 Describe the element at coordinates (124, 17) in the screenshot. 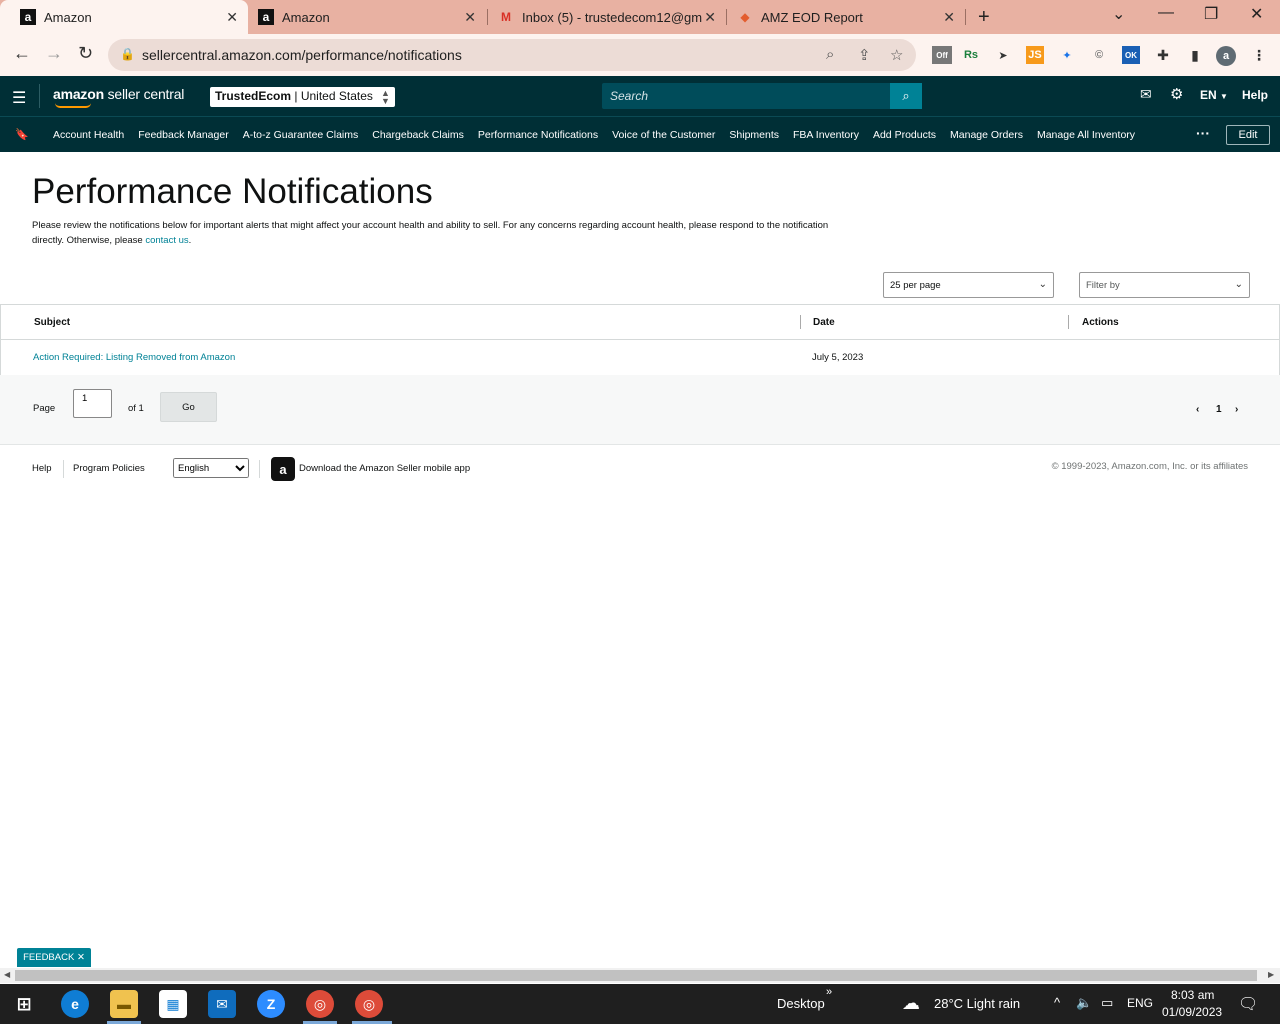

I see `browser-tab-amazon-1: a Amazon ✕` at that location.